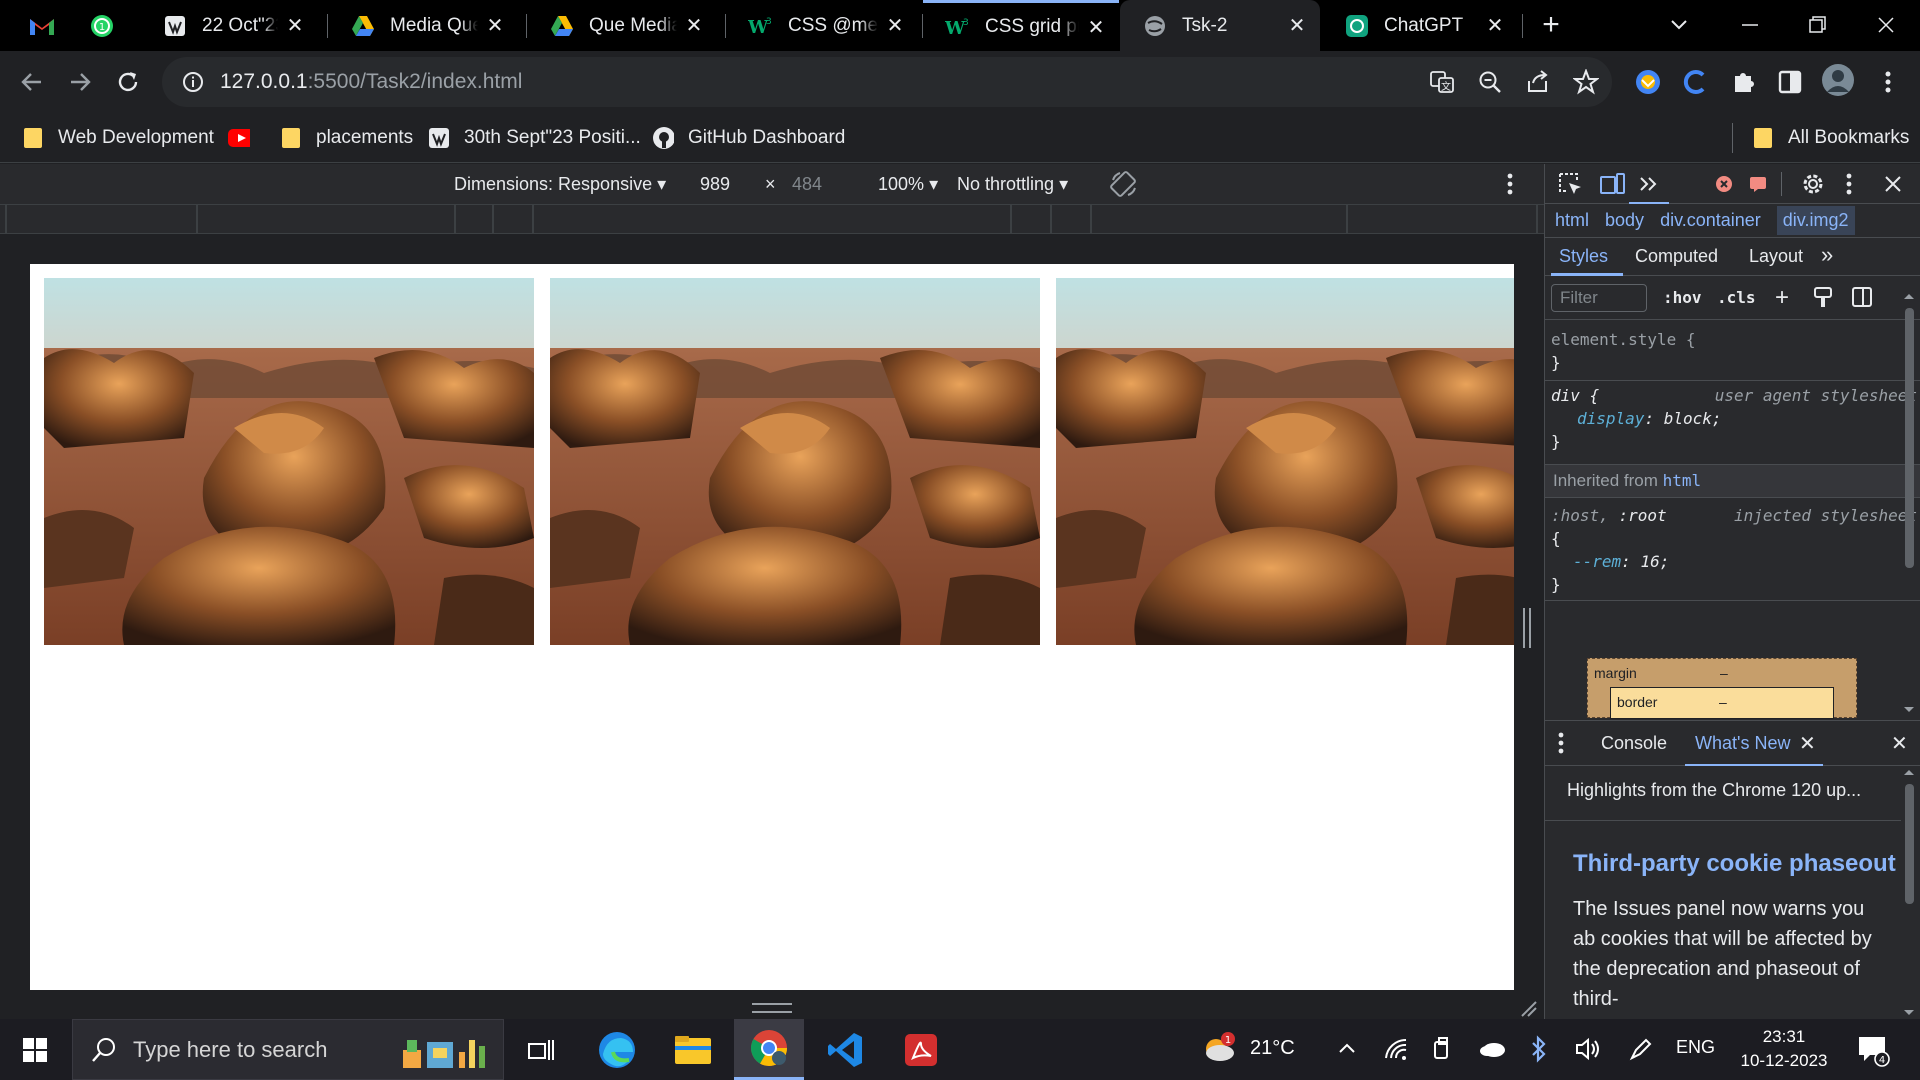 The width and height of the screenshot is (1920, 1080). What do you see at coordinates (1420, 25) in the screenshot?
I see `tab-chatgpt: ChatGPT ✕` at bounding box center [1420, 25].